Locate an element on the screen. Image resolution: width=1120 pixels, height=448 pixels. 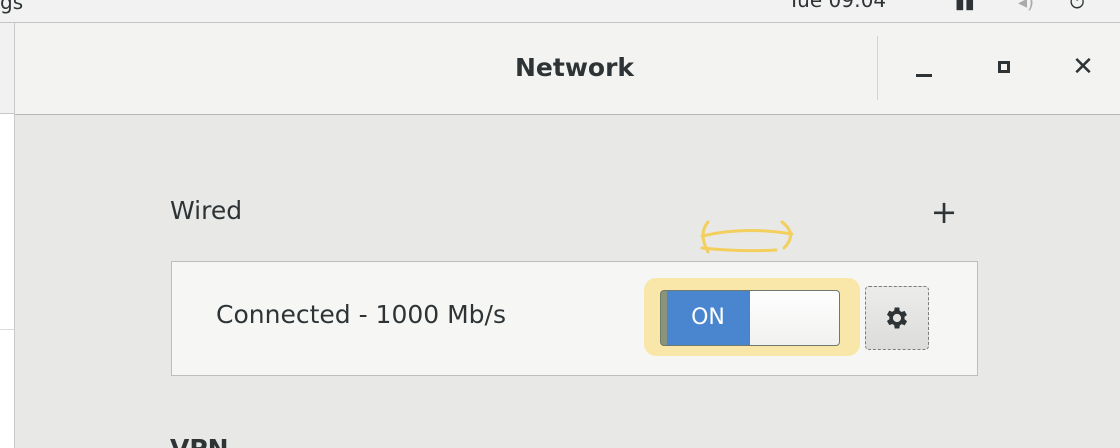
minimize-icon is located at coordinates (924, 75).